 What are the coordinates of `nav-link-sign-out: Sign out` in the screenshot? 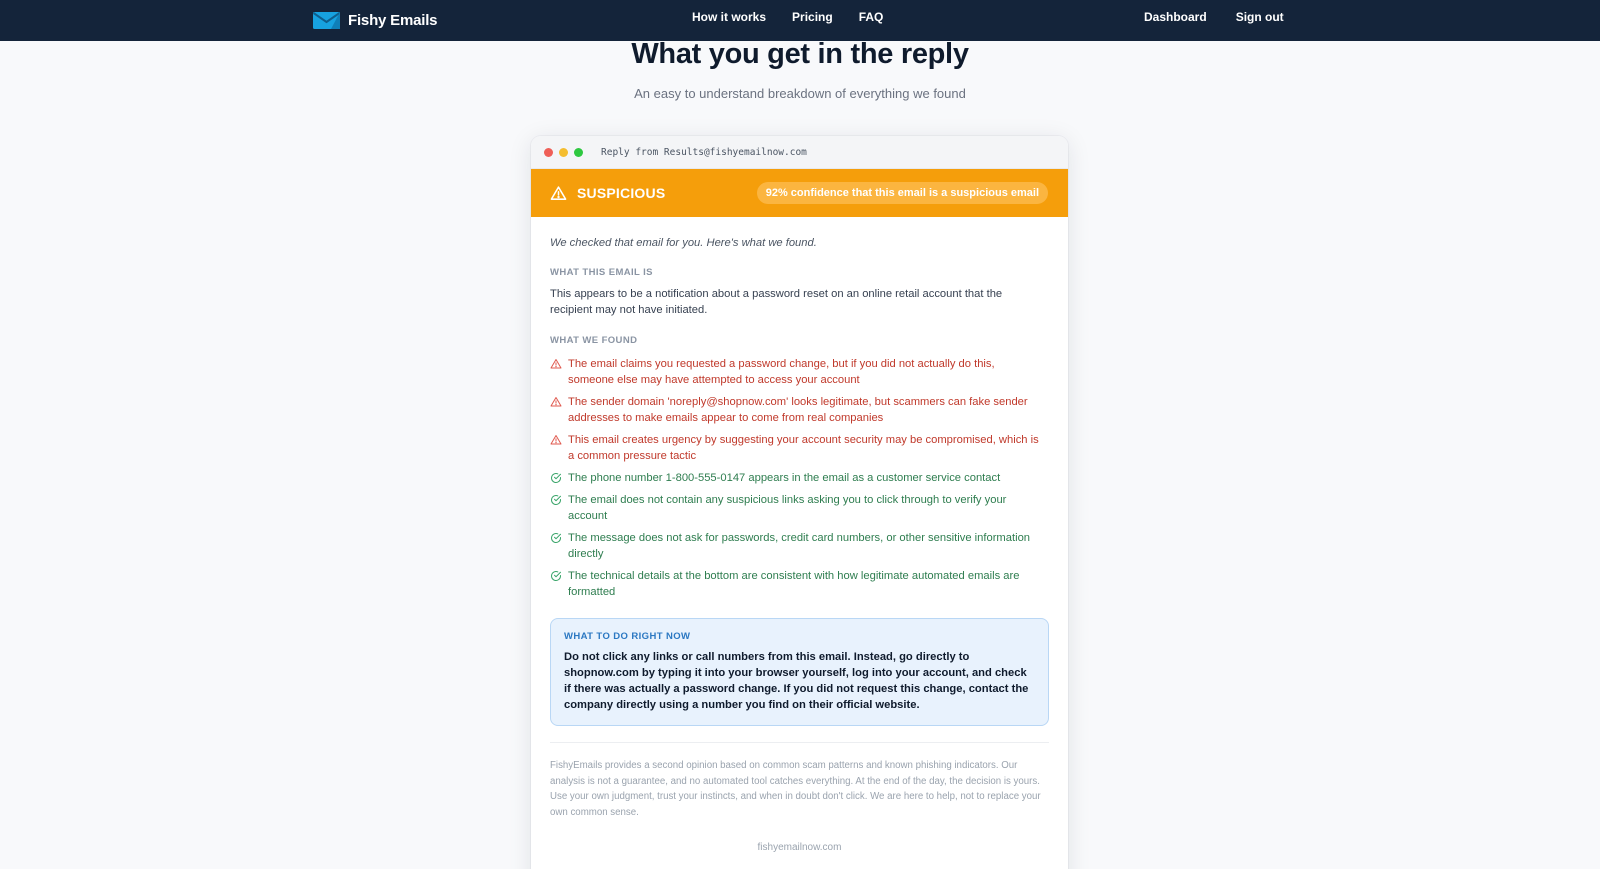 It's located at (1260, 17).